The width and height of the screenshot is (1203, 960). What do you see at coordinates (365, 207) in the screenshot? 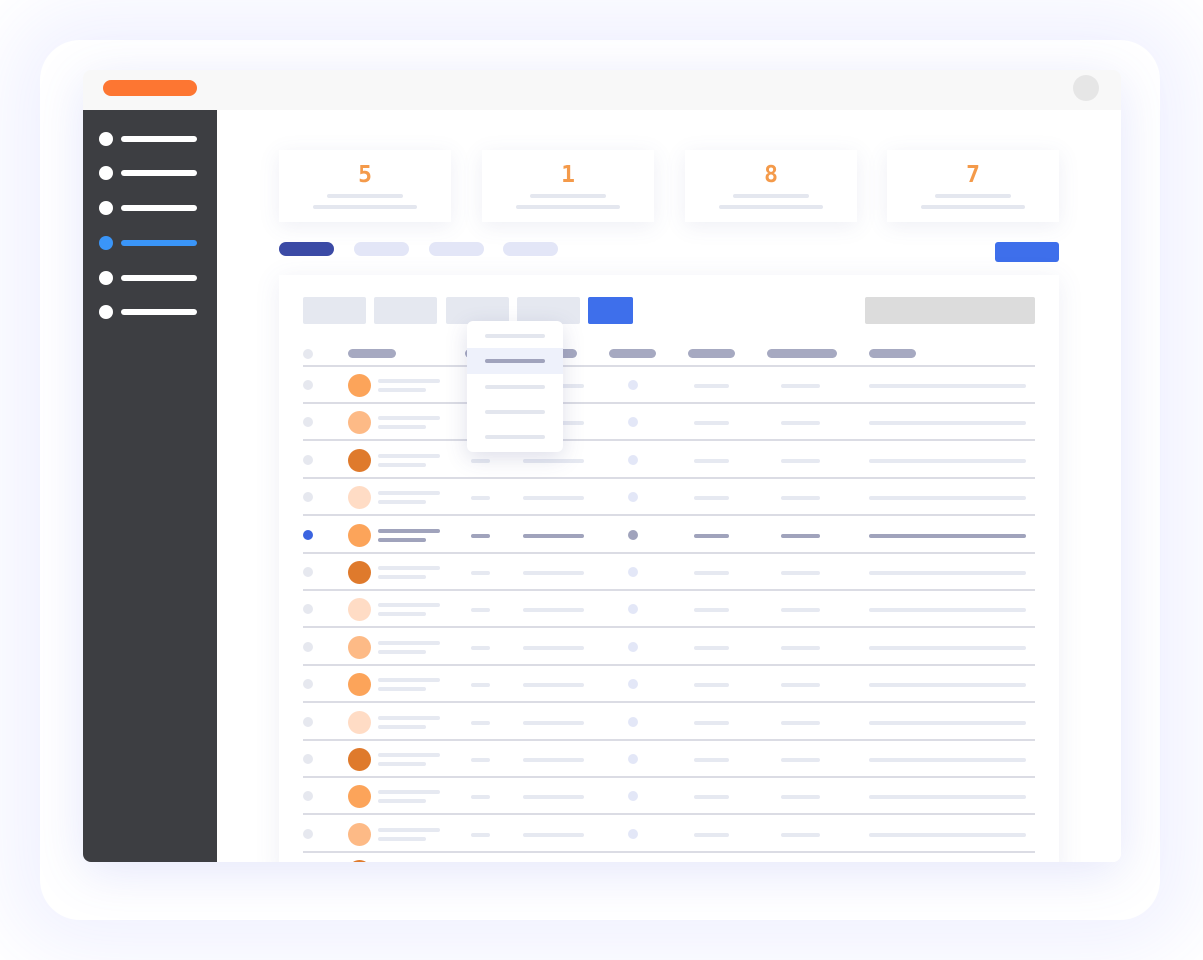
I see `stat-sublabel` at bounding box center [365, 207].